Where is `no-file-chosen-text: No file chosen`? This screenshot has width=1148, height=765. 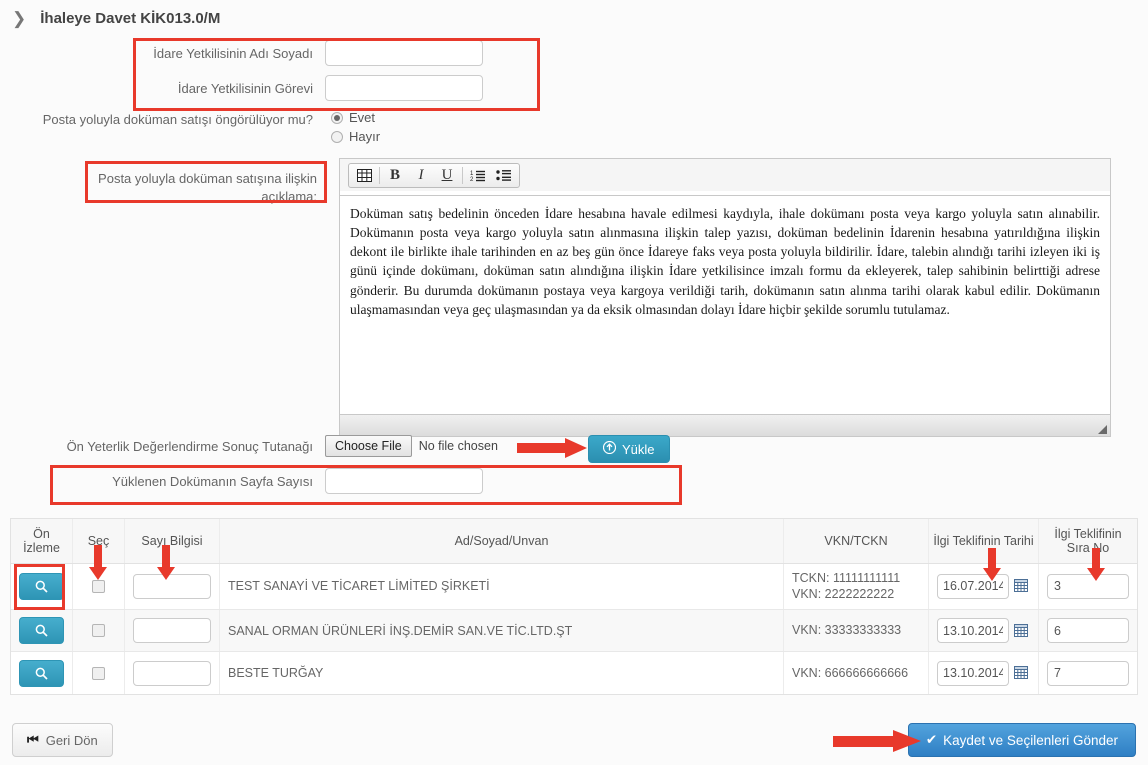 no-file-chosen-text: No file chosen is located at coordinates (458, 446).